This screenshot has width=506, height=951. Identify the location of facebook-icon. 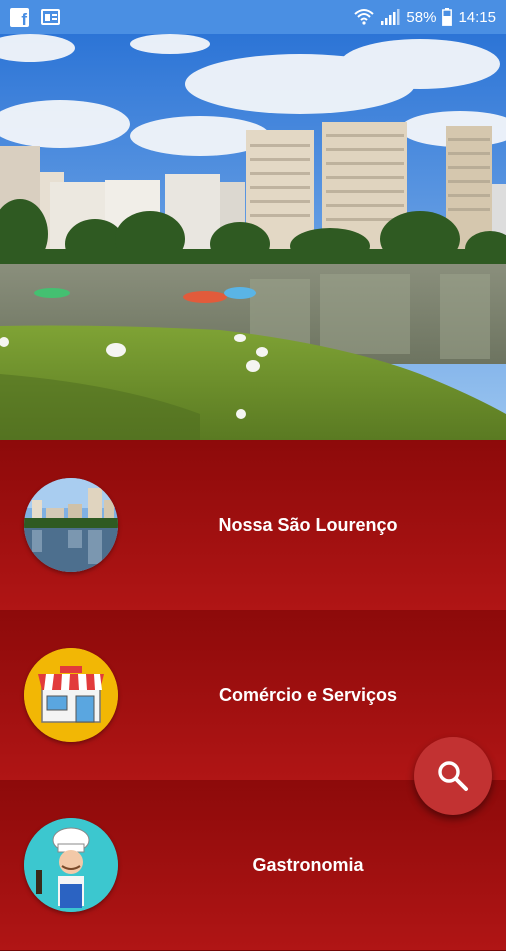
(19, 18).